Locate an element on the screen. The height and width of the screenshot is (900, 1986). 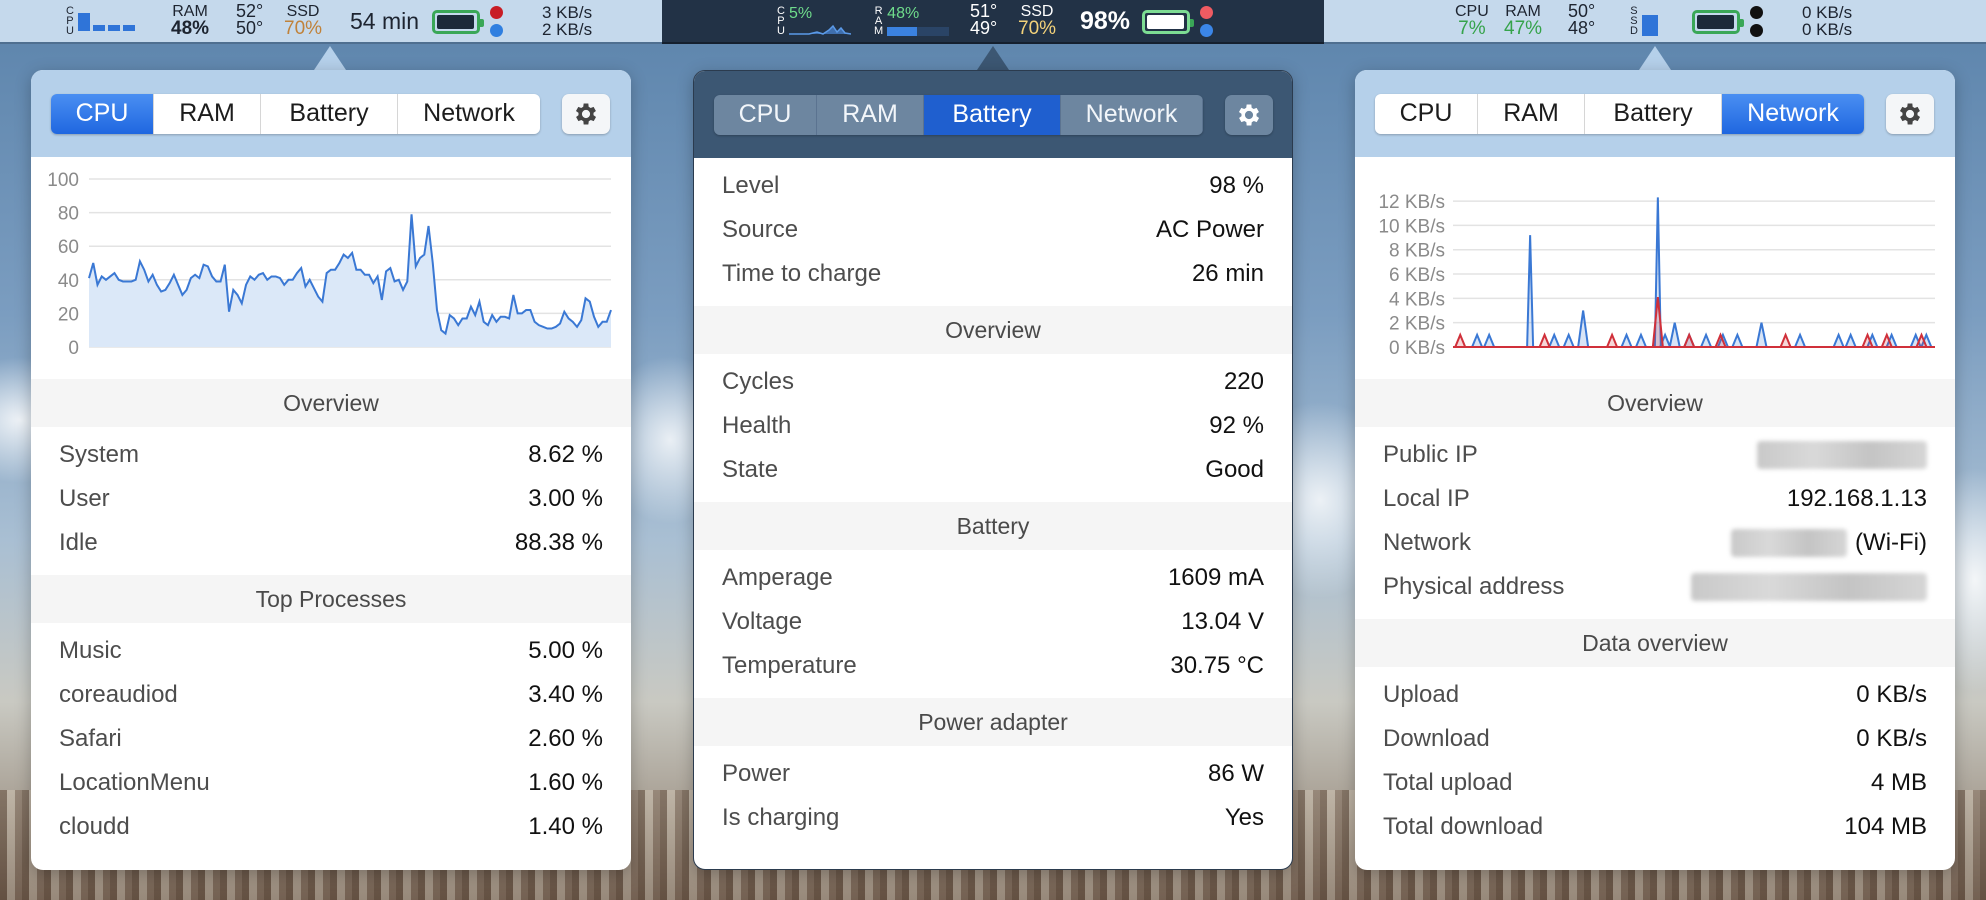
row-value: 13.04 V is located at coordinates (1222, 621).